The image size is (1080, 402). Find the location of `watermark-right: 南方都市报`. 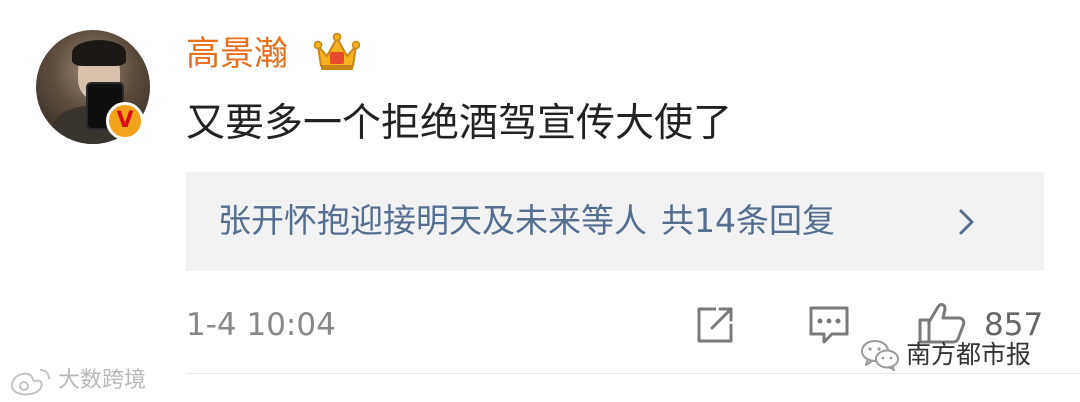

watermark-right: 南方都市报 is located at coordinates (945, 355).